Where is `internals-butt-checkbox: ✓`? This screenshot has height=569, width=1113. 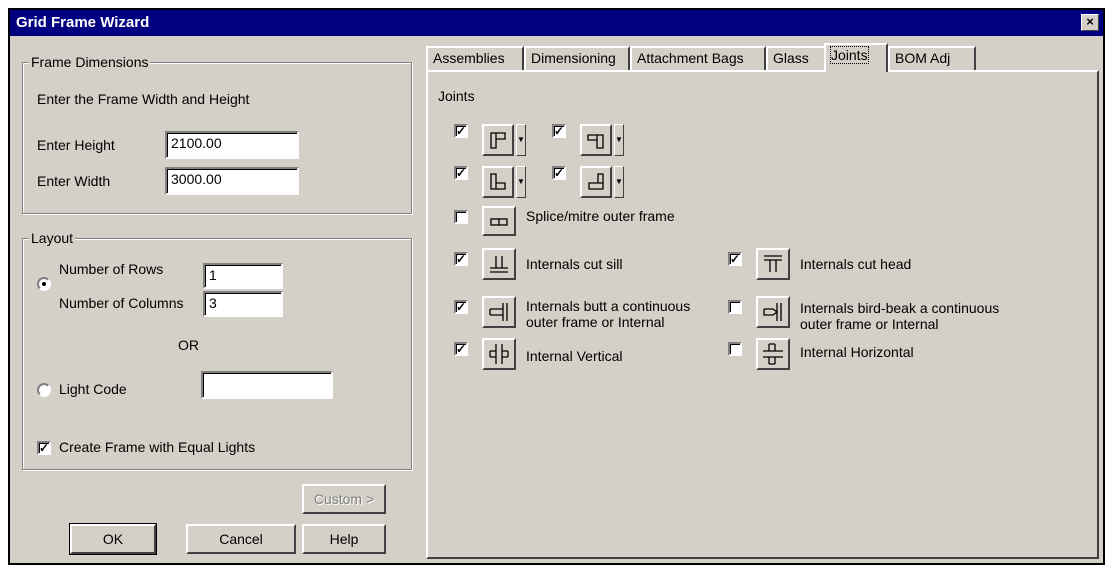
internals-butt-checkbox: ✓ is located at coordinates (461, 307).